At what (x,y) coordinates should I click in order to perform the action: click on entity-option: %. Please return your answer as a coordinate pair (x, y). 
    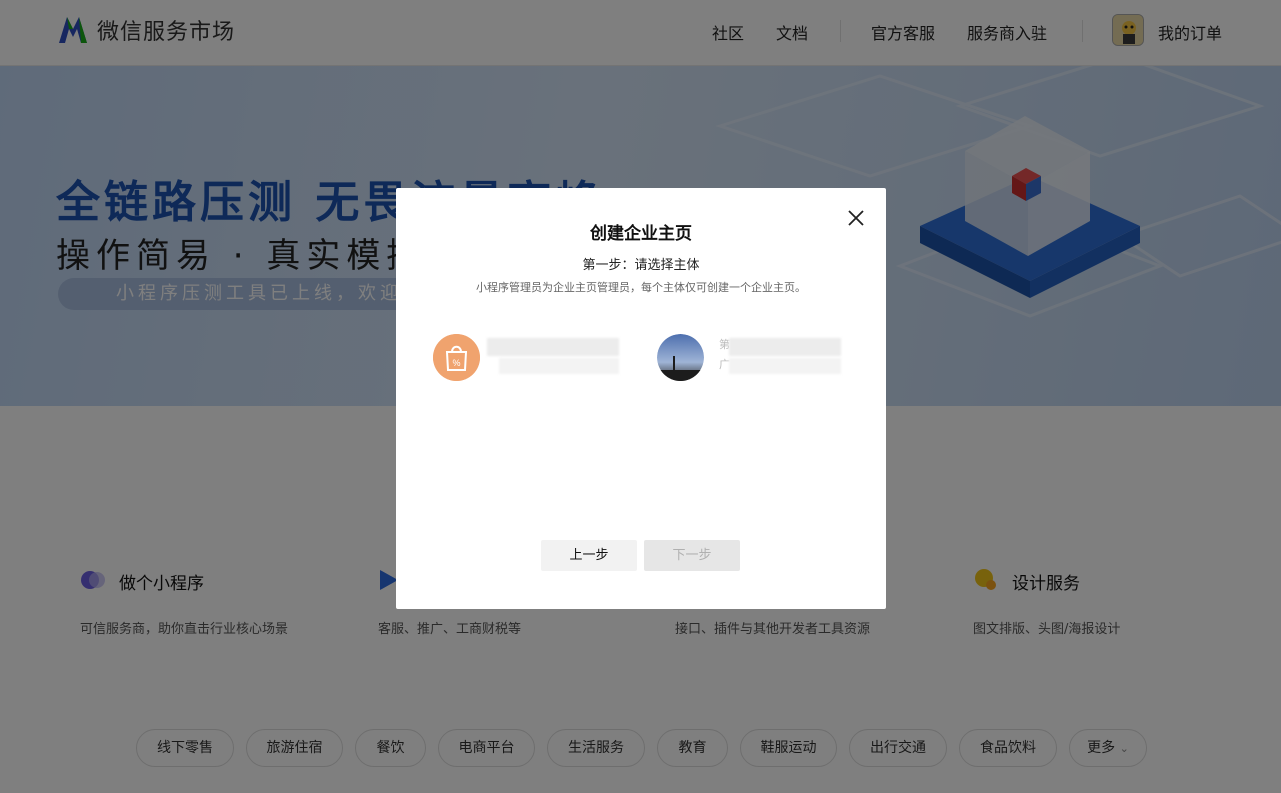
    Looking at the image, I should click on (528, 358).